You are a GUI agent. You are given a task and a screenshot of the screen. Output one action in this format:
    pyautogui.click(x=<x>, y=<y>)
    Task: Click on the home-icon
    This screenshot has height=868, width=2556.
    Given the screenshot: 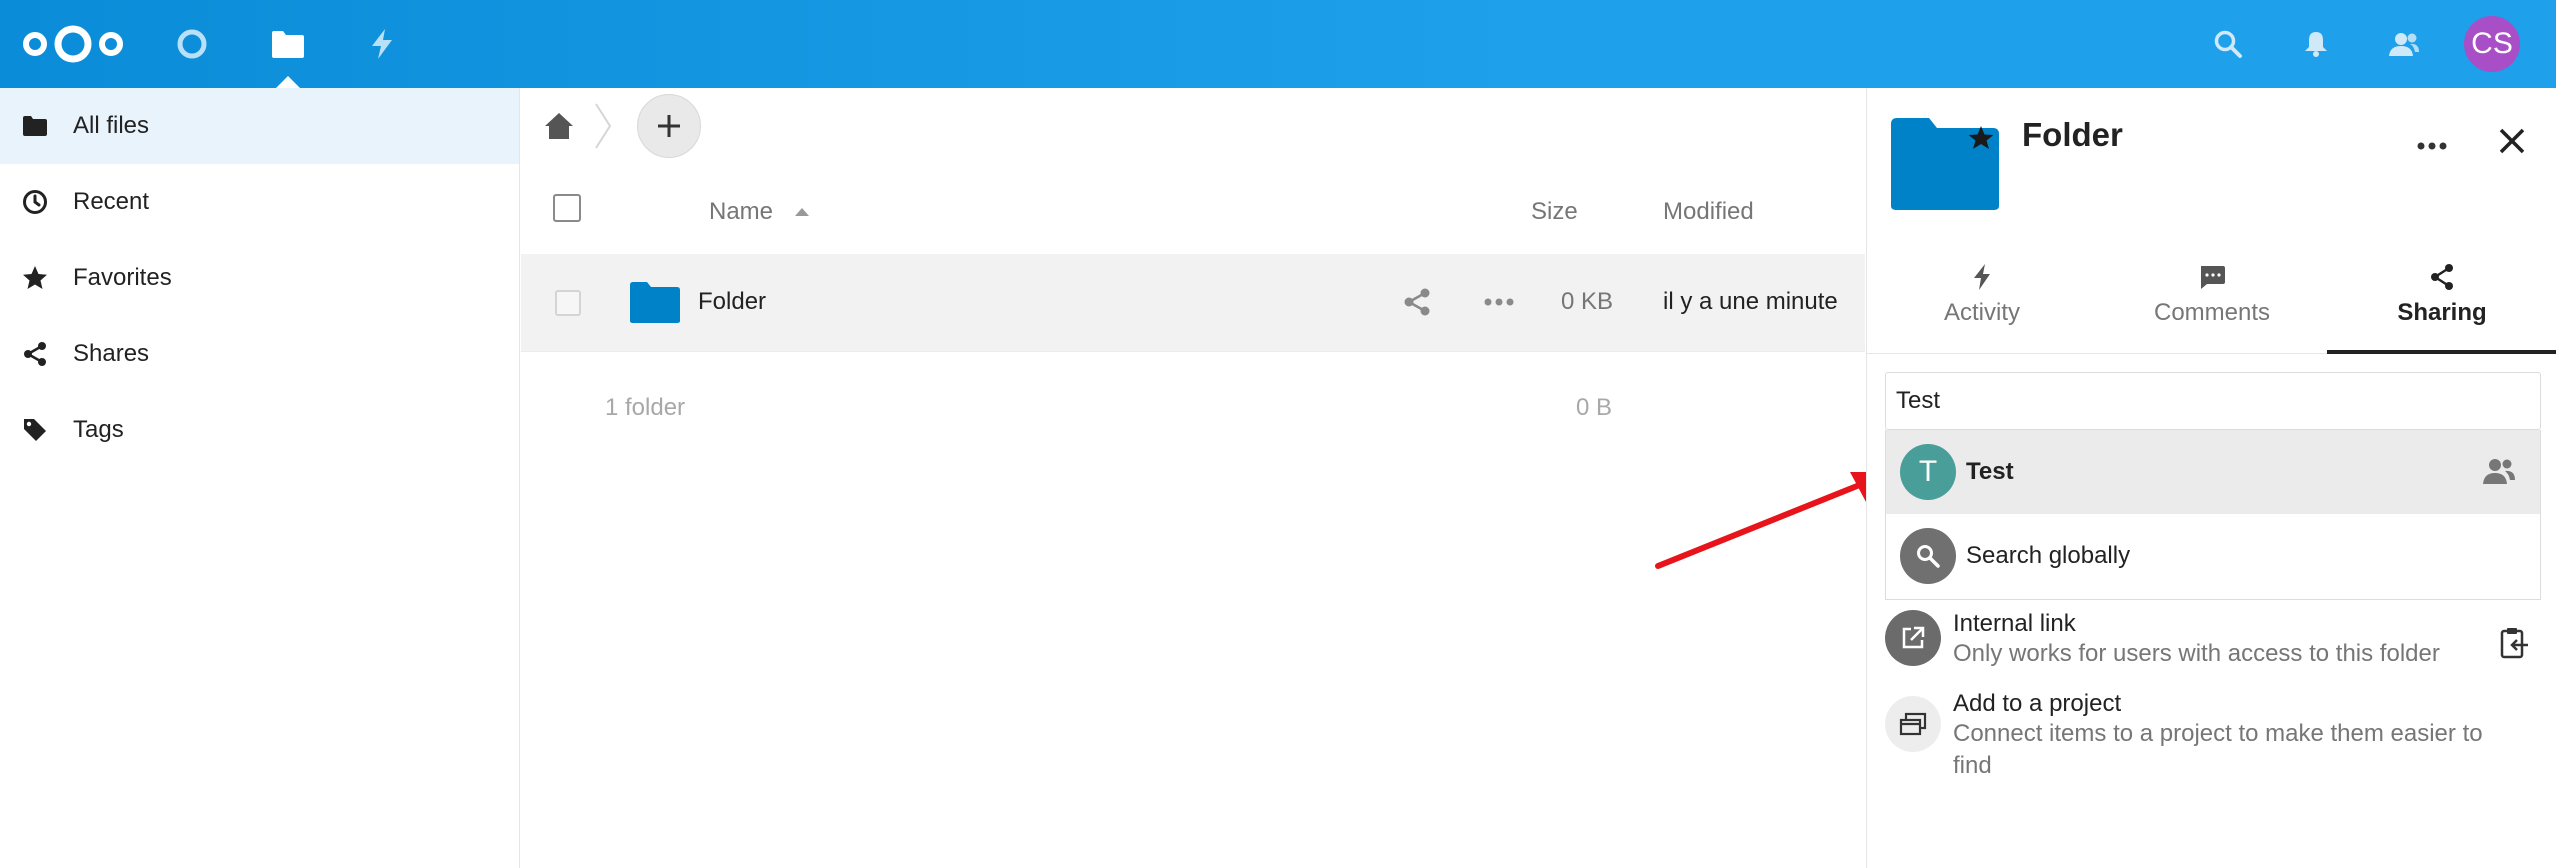 What is the action you would take?
    pyautogui.click(x=559, y=126)
    